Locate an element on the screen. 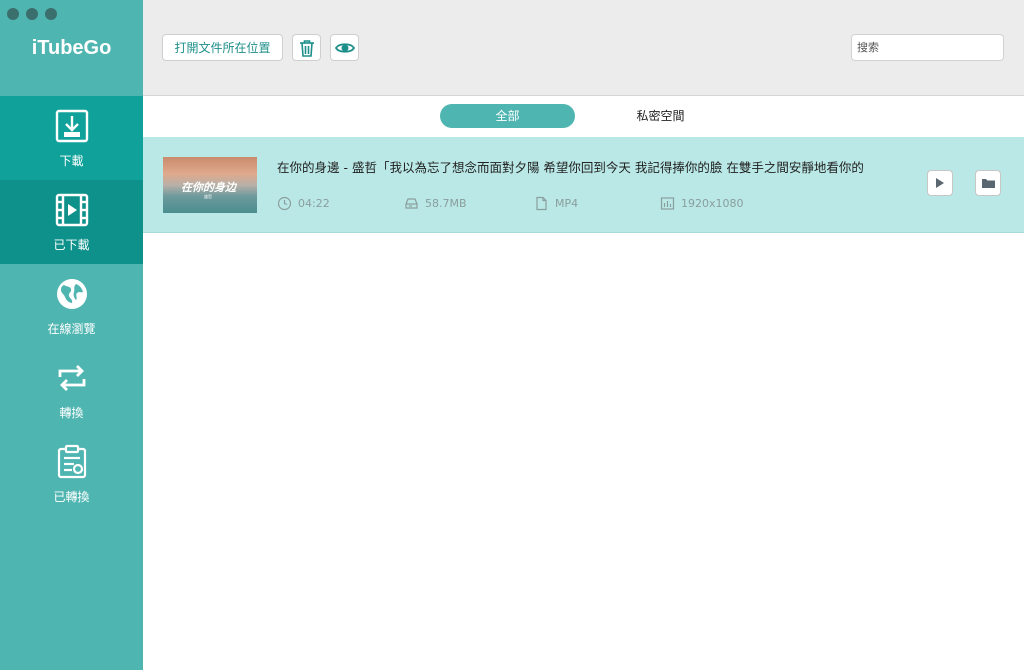 This screenshot has height=670, width=1024. tab-private-space: 私密空間 is located at coordinates (660, 116).